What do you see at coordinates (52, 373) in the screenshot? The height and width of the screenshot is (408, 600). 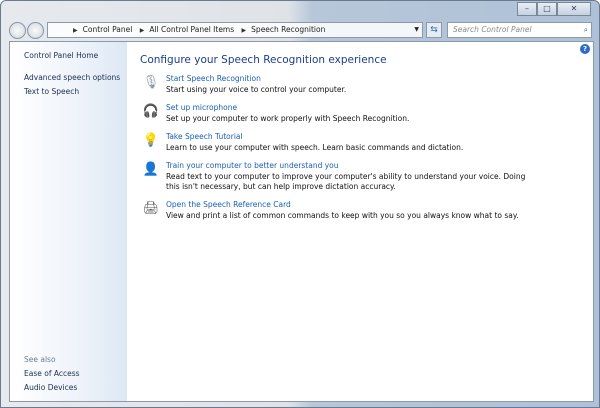 I see `sidebar-ease-of-access: Ease of Access` at bounding box center [52, 373].